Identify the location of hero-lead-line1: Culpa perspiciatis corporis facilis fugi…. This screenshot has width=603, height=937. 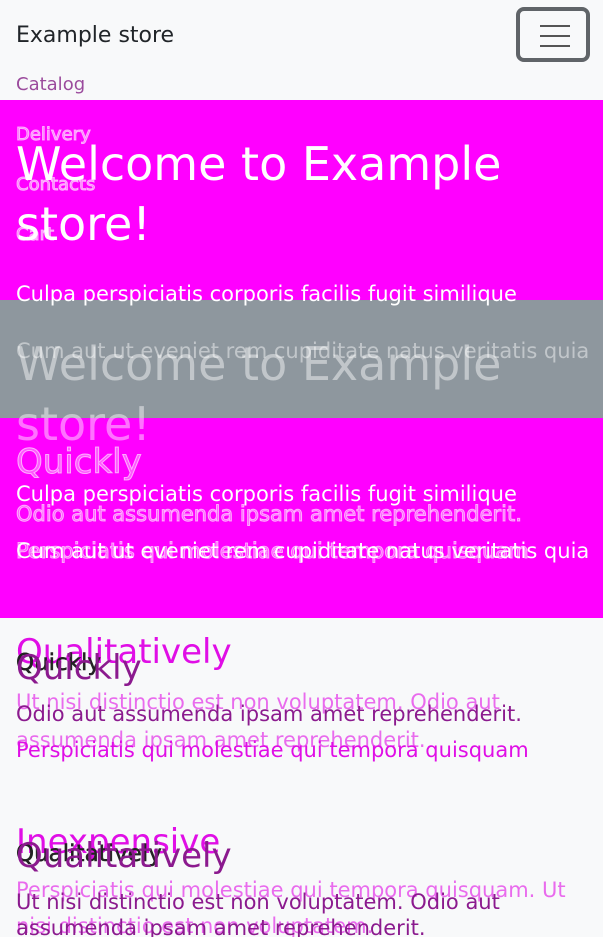
(266, 294).